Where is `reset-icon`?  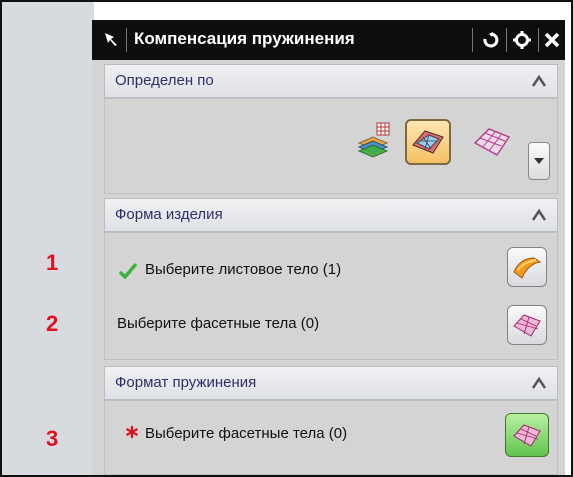
reset-icon is located at coordinates (490, 40).